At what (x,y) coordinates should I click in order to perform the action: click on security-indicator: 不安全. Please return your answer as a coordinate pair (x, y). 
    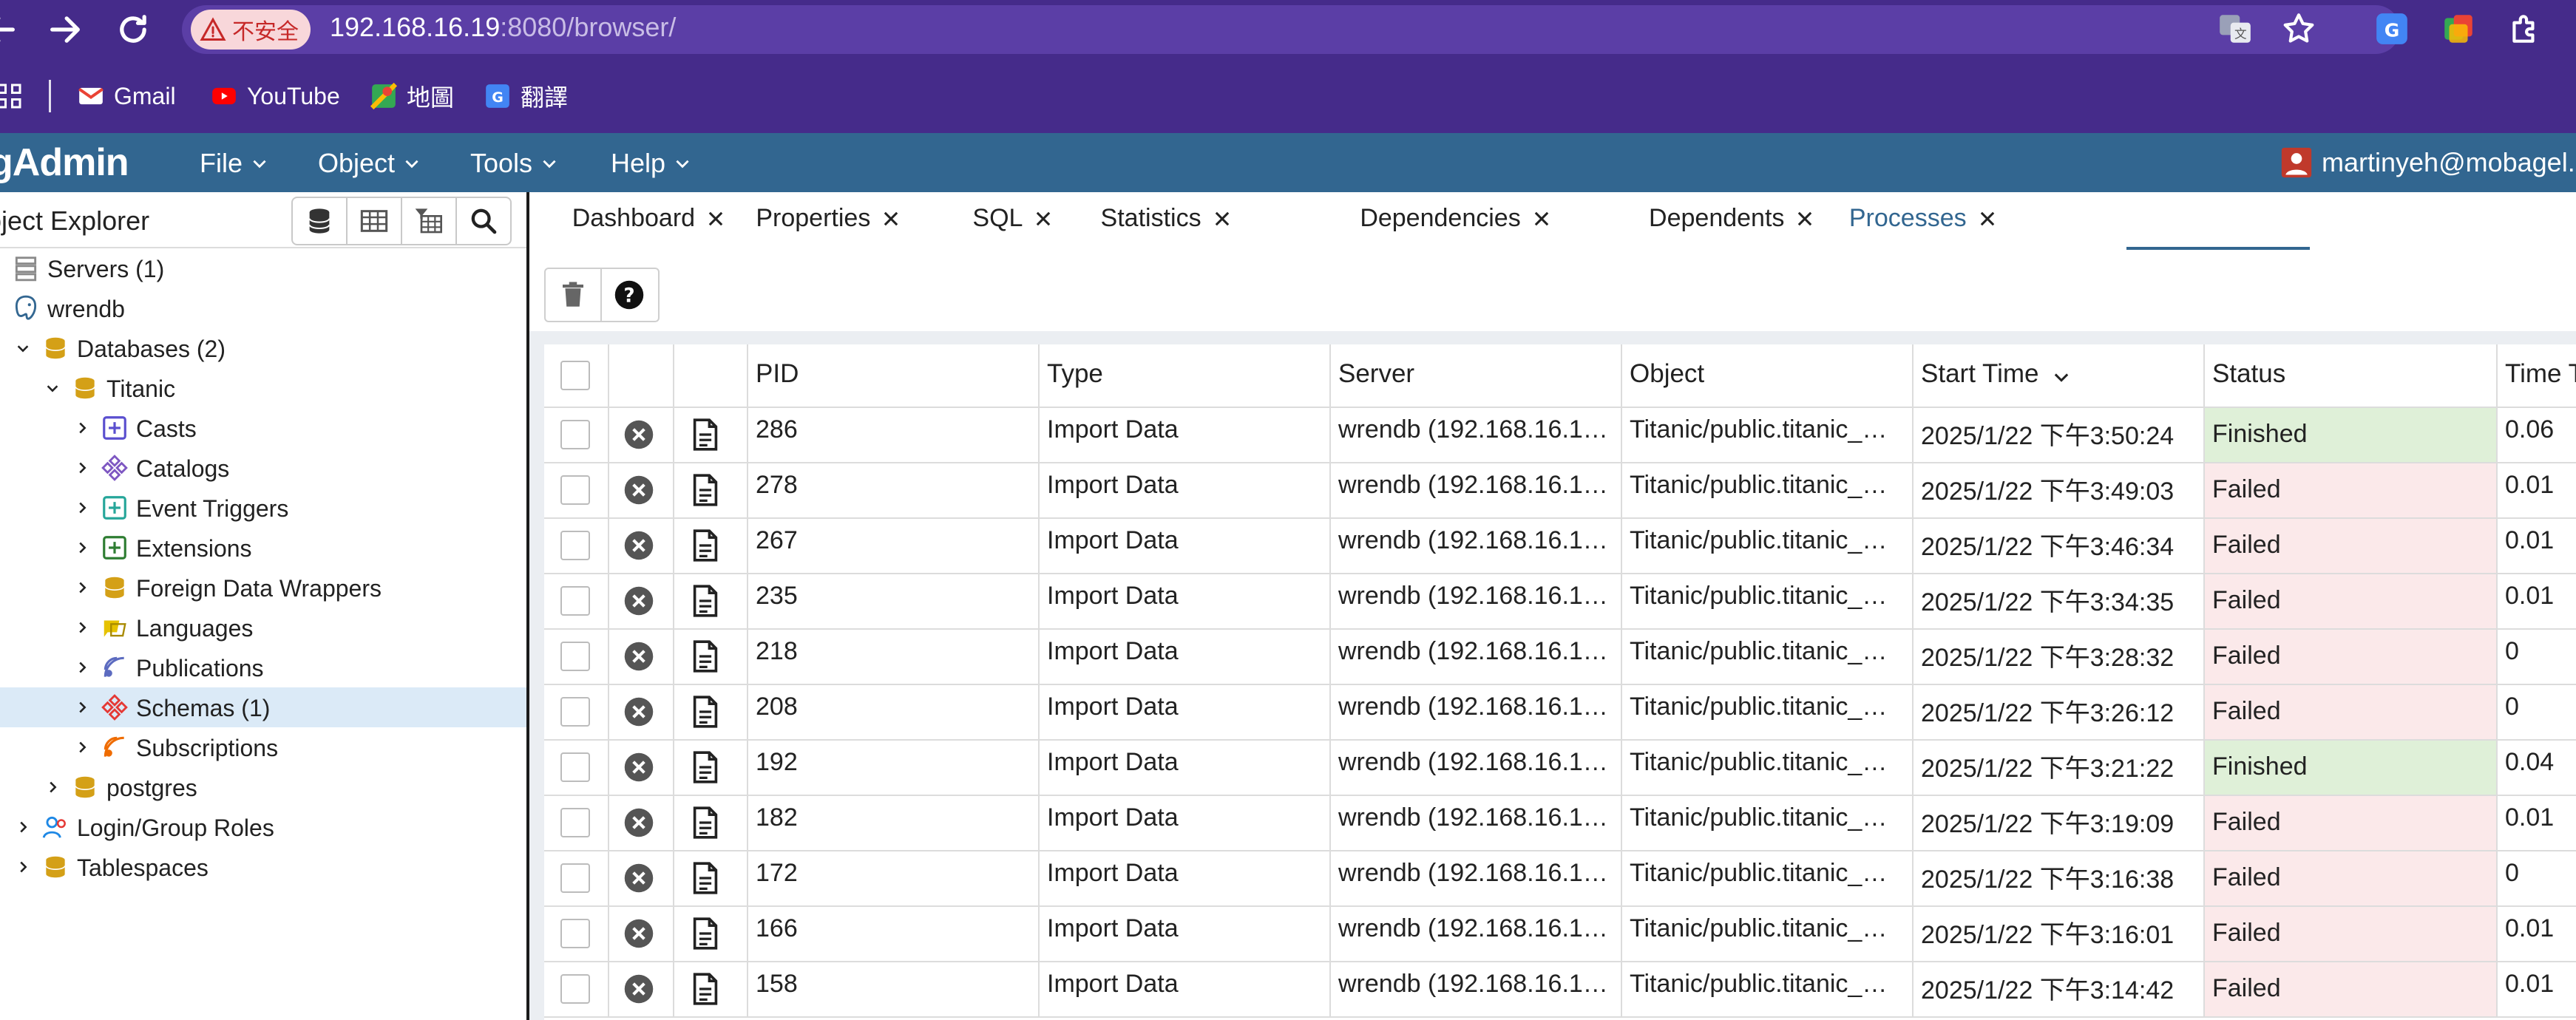
    Looking at the image, I should click on (251, 30).